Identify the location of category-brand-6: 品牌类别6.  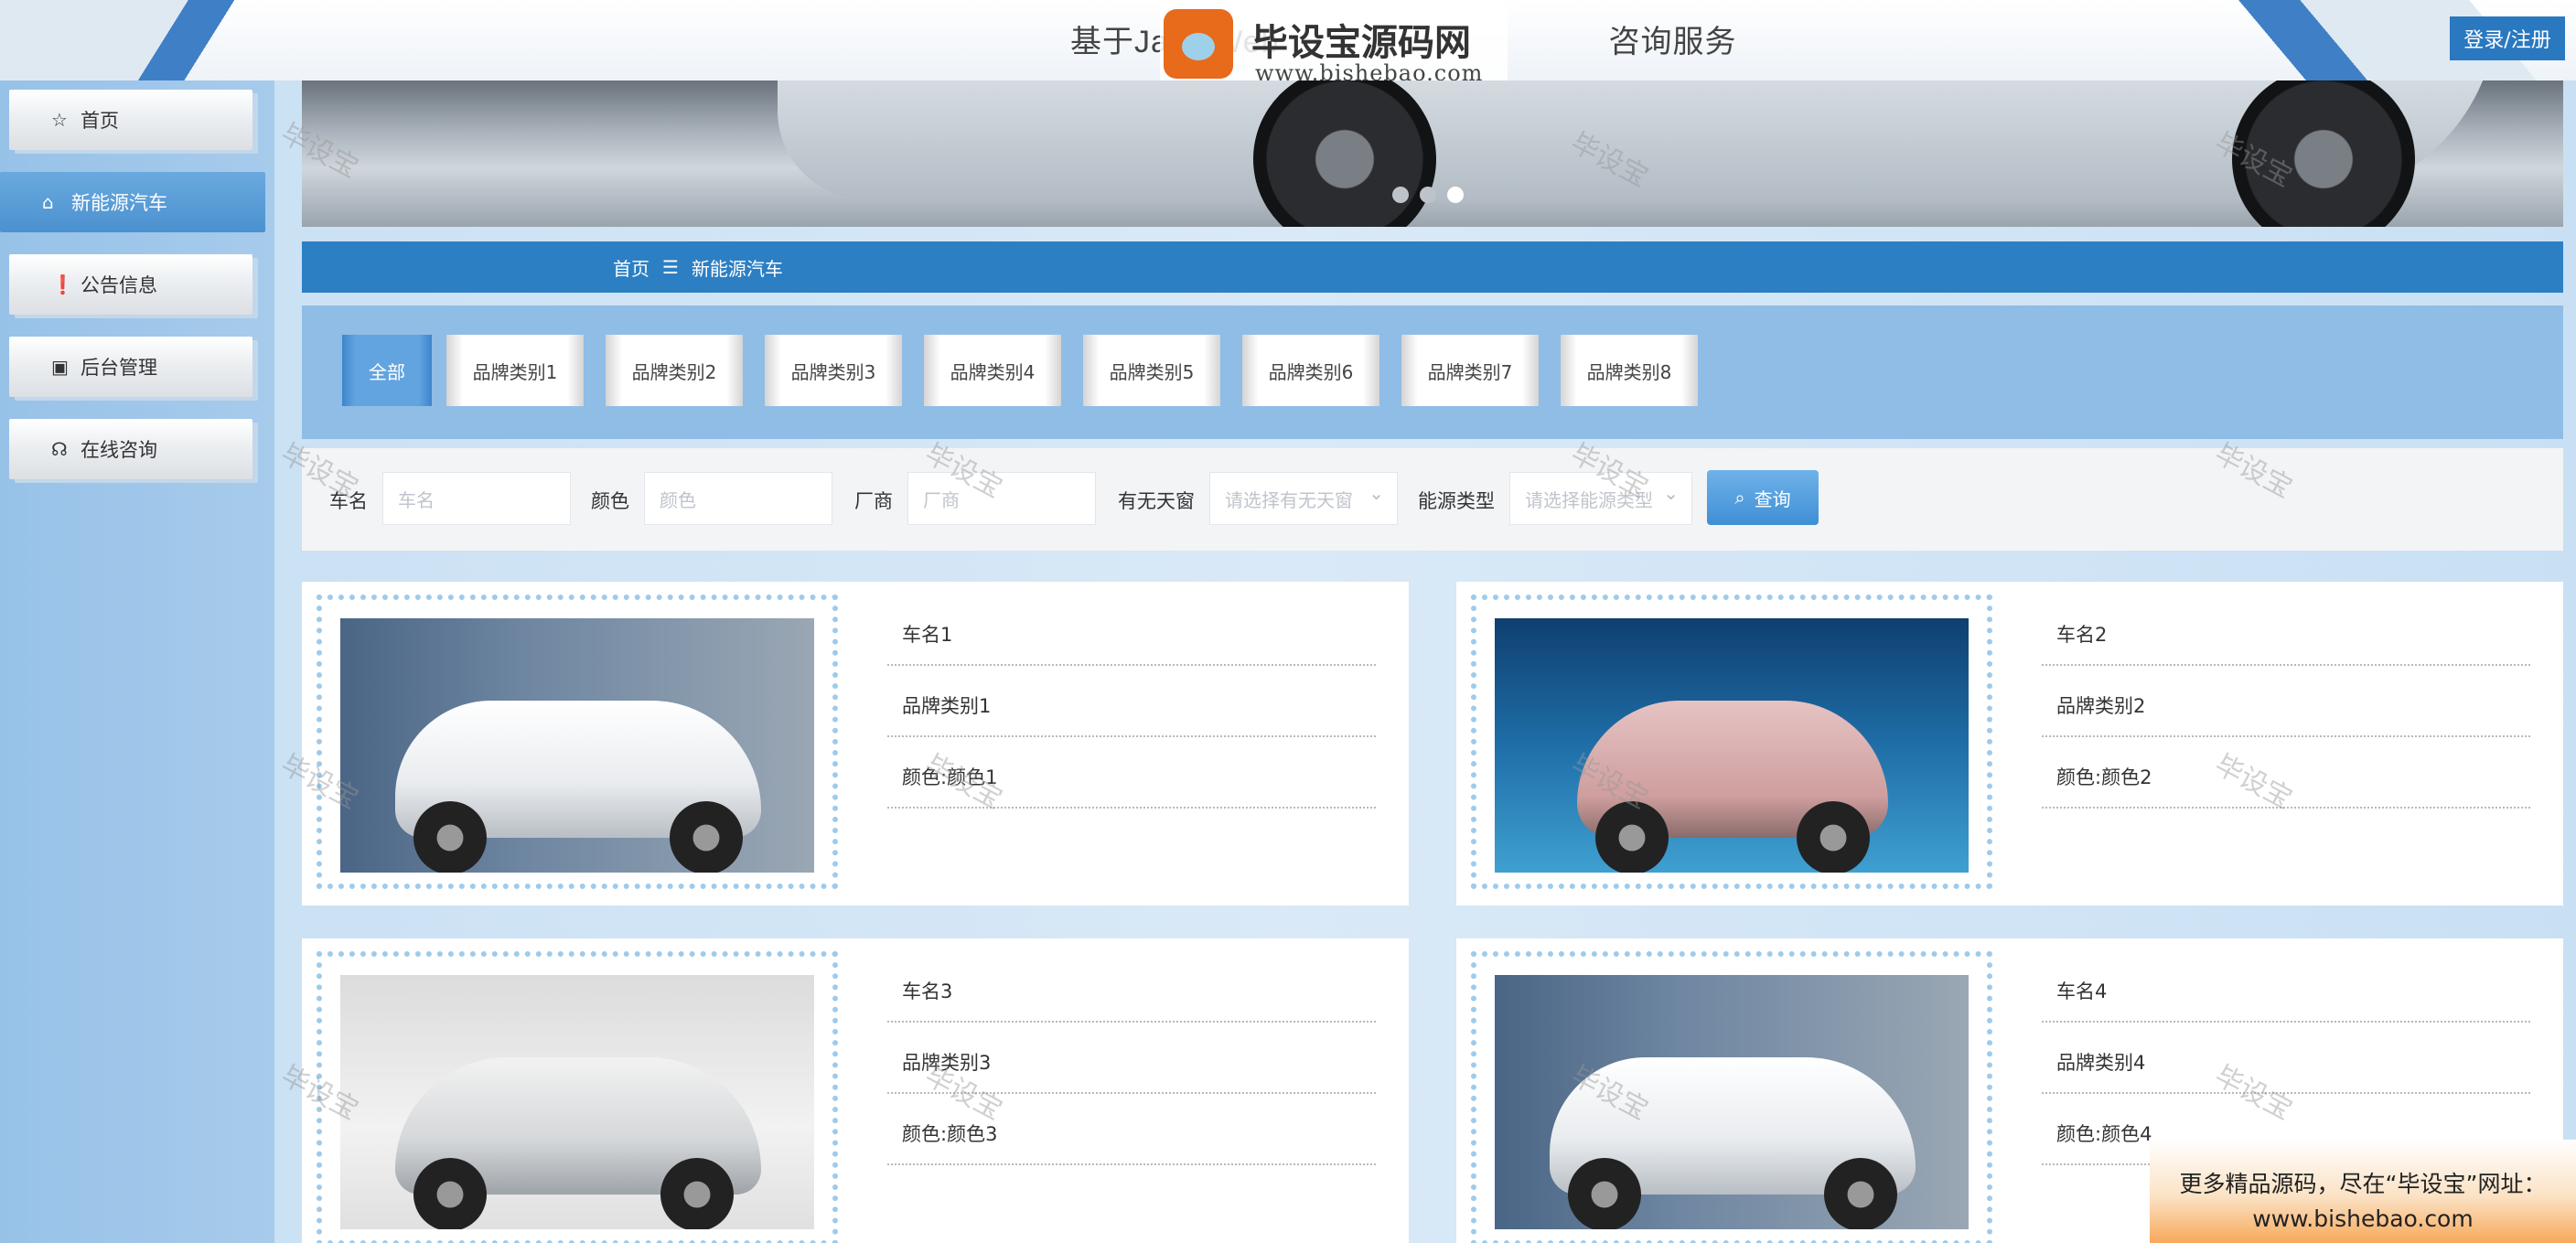
(1311, 370).